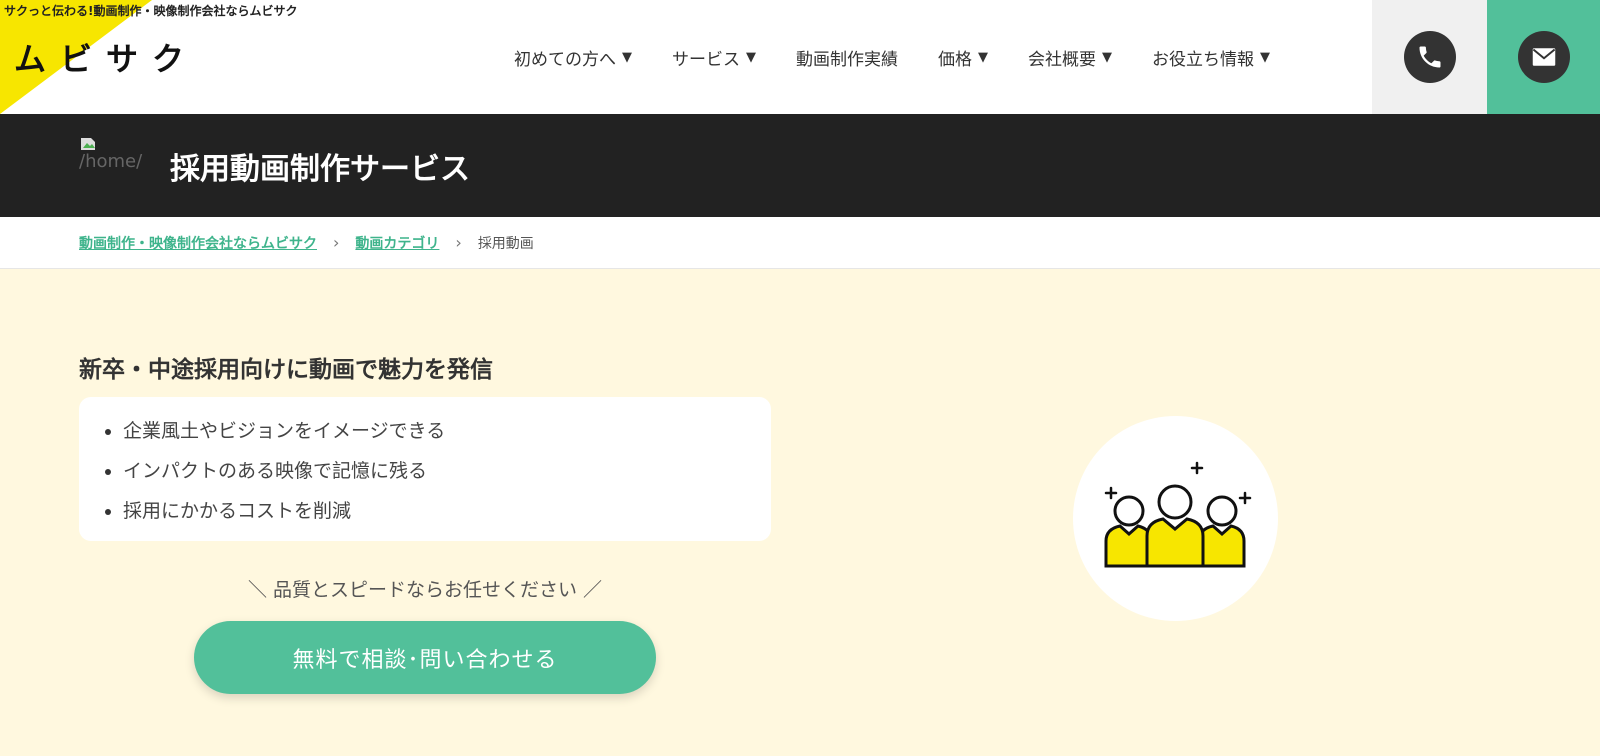  I want to click on nav-item-label: 動画制作実績, so click(847, 59).